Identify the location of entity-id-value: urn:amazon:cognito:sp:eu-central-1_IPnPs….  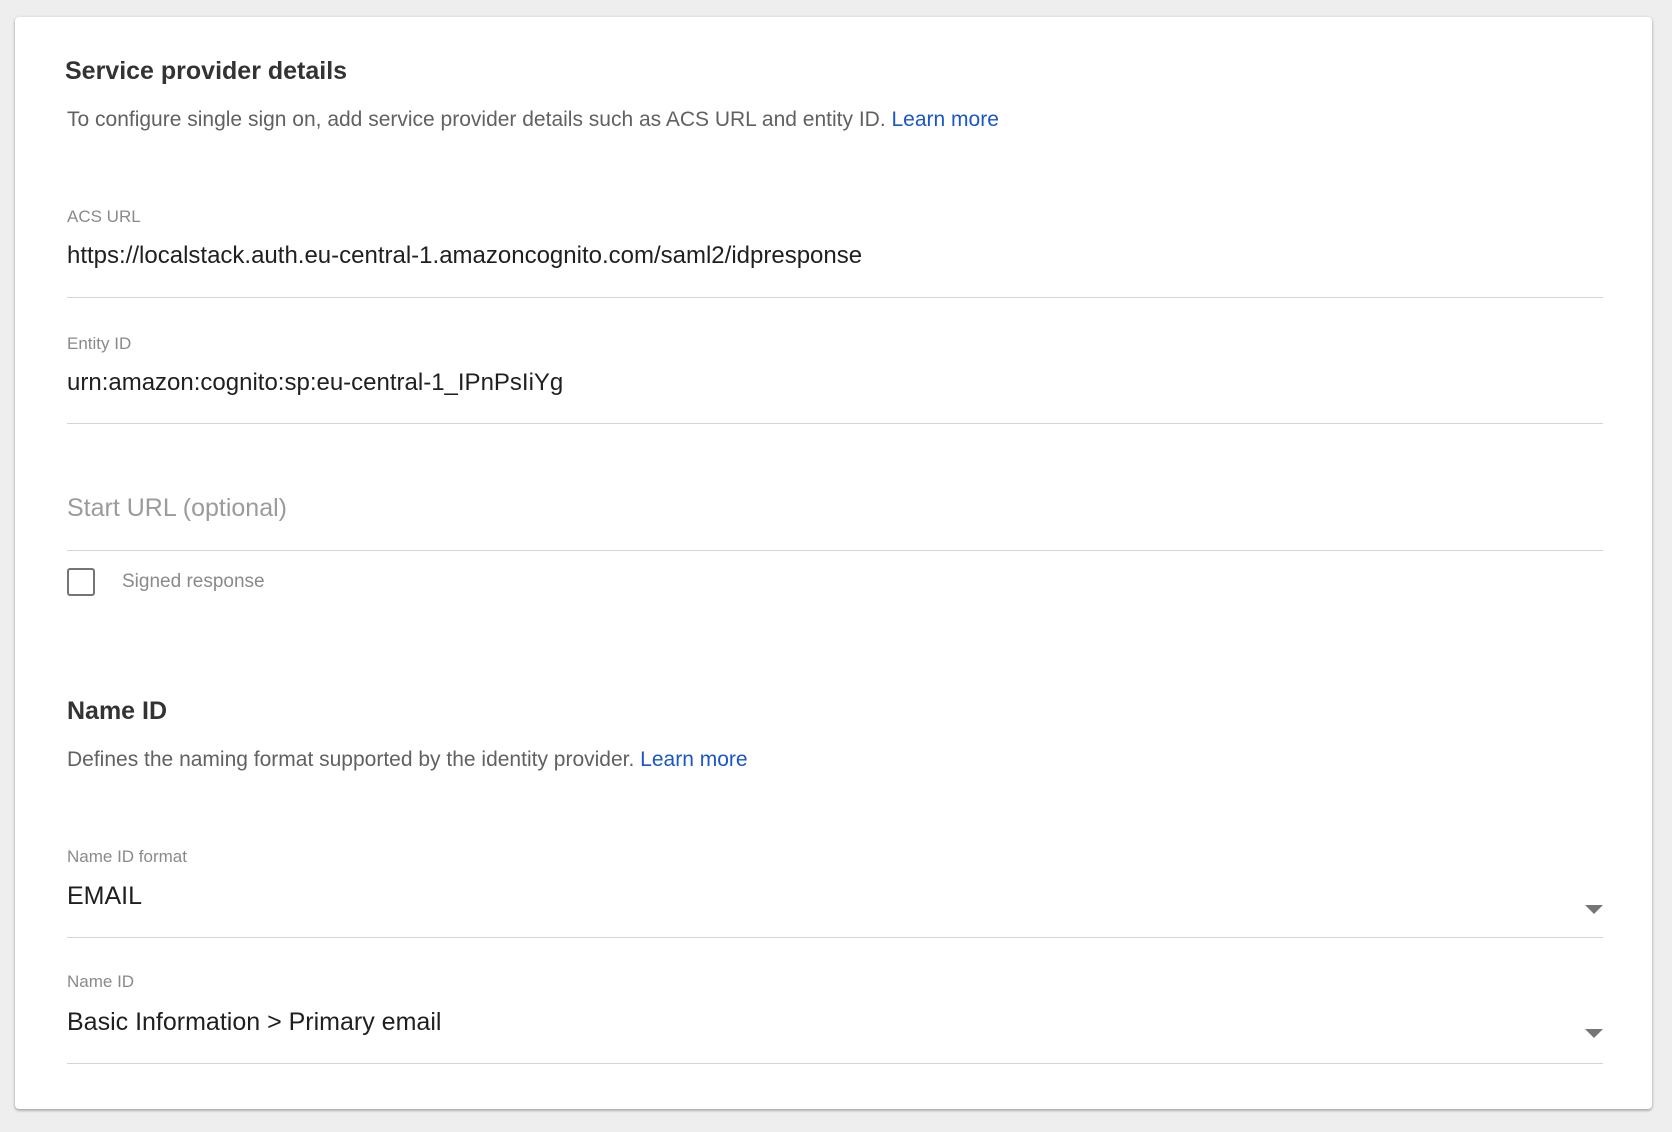
(315, 382).